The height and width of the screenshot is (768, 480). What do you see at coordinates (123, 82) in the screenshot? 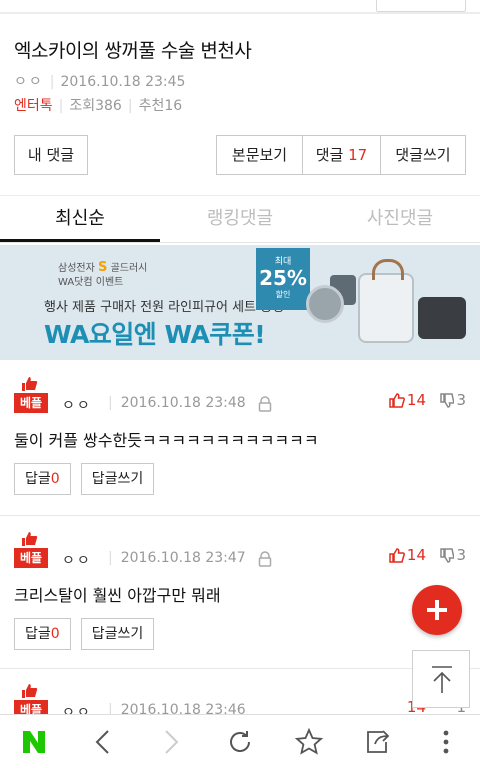
I see `article-date: 2016.10.18 23:45` at bounding box center [123, 82].